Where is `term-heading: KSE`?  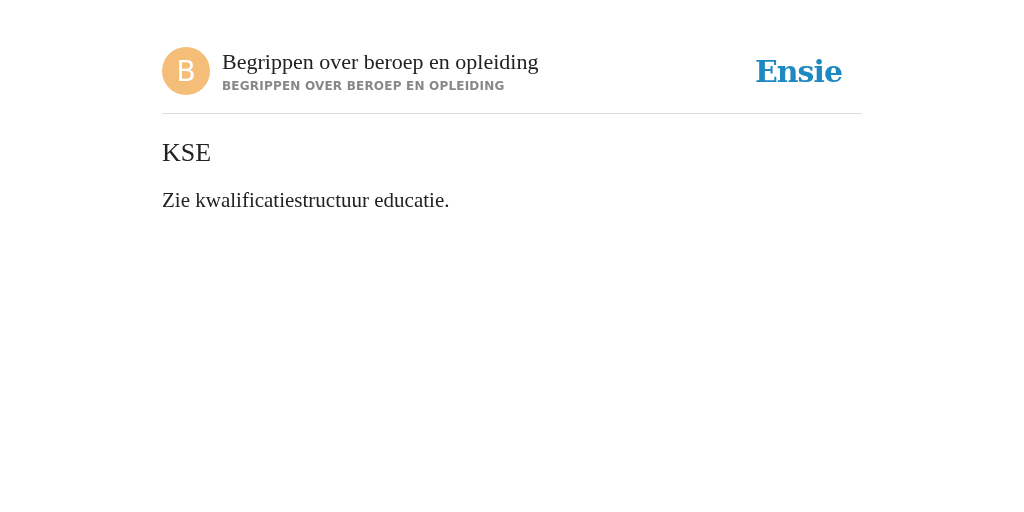
term-heading: KSE is located at coordinates (187, 153).